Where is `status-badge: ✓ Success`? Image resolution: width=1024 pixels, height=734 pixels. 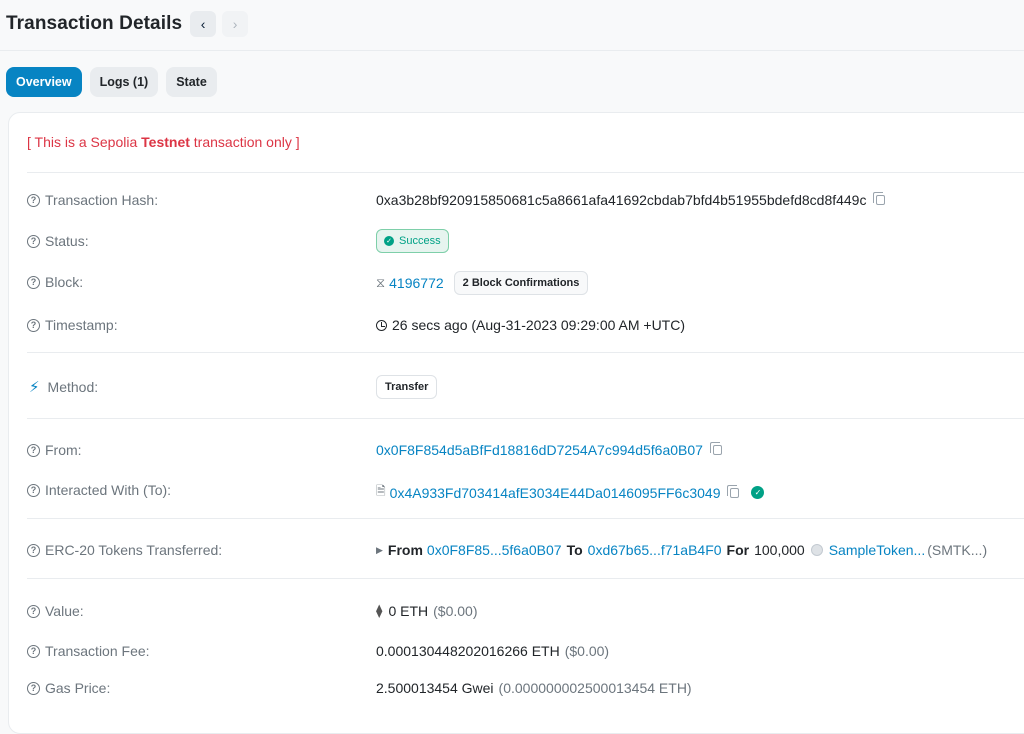
status-badge: ✓ Success is located at coordinates (412, 241).